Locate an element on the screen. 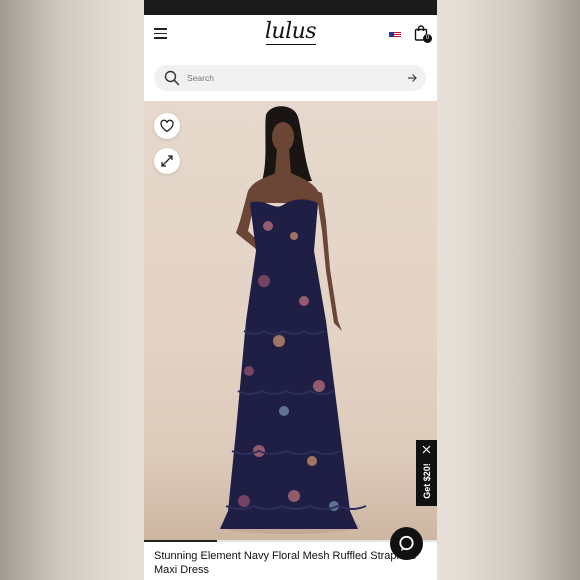 This screenshot has width=580, height=580. logo-underline is located at coordinates (291, 45).